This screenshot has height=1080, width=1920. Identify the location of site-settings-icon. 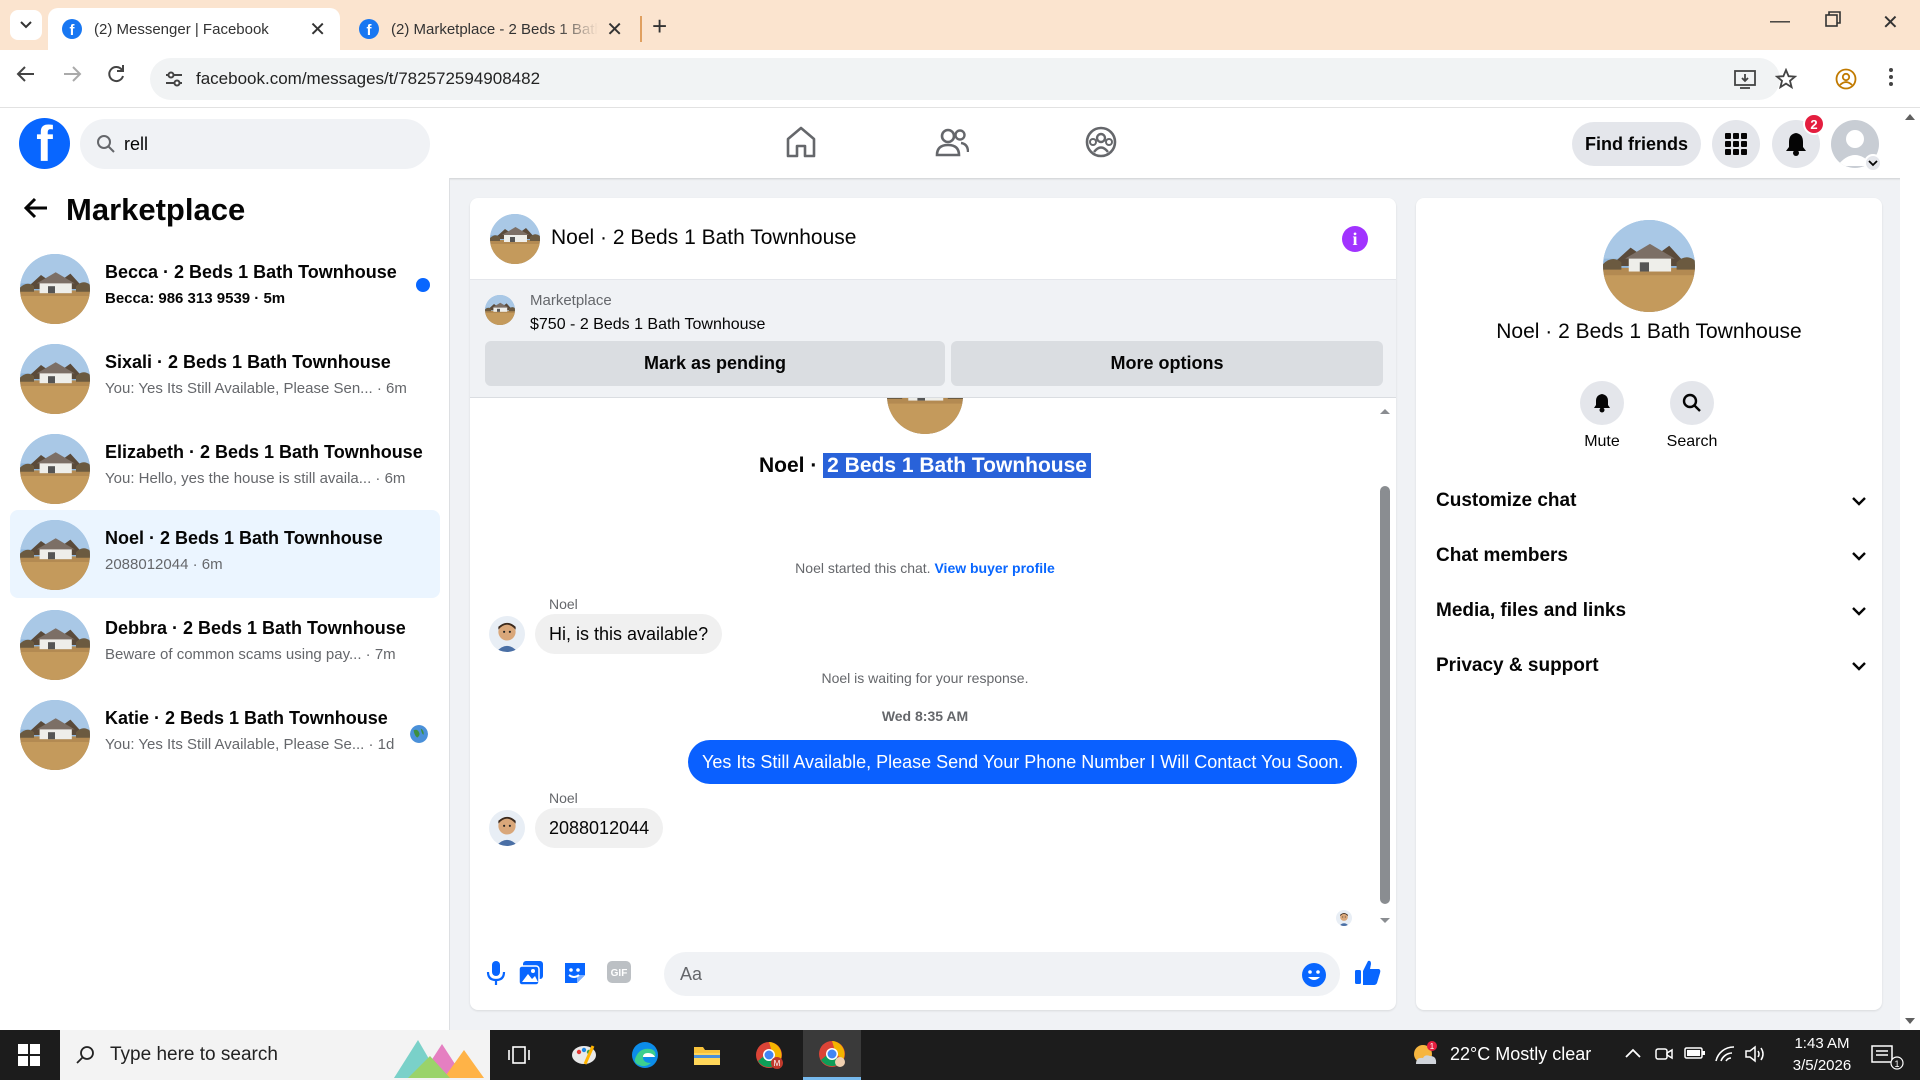
(174, 79).